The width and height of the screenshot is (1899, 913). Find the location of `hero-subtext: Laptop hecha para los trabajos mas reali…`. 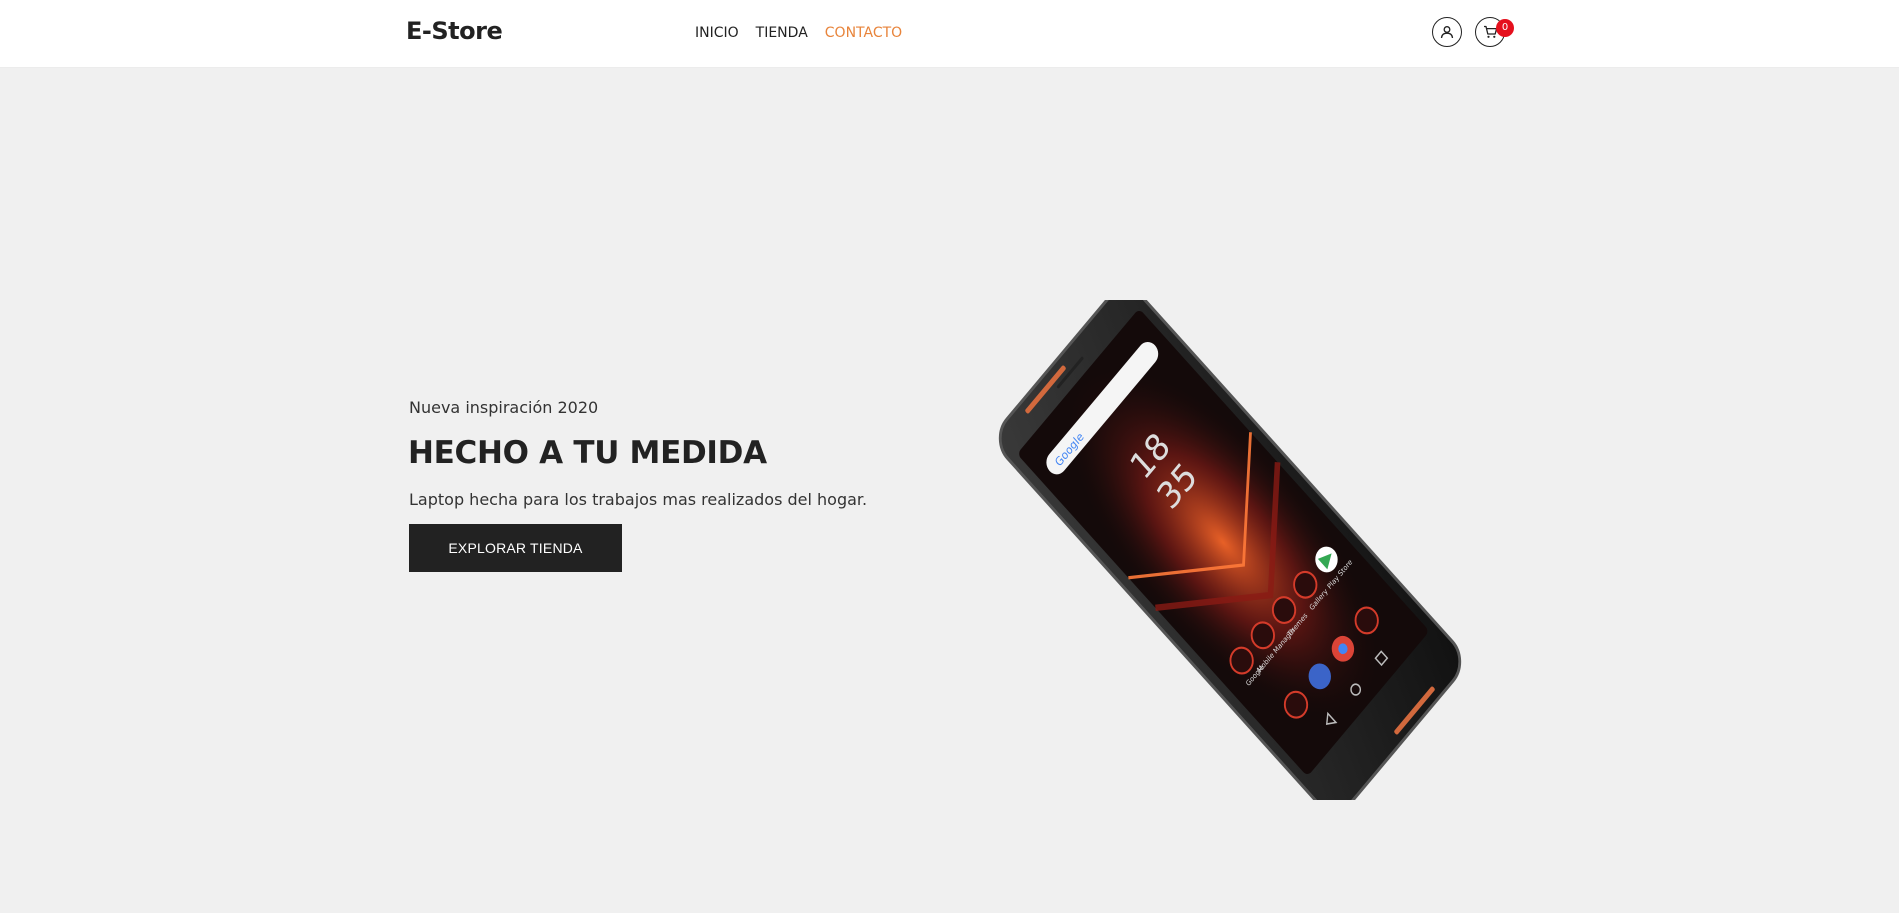

hero-subtext: Laptop hecha para los trabajos mas reali… is located at coordinates (638, 499).